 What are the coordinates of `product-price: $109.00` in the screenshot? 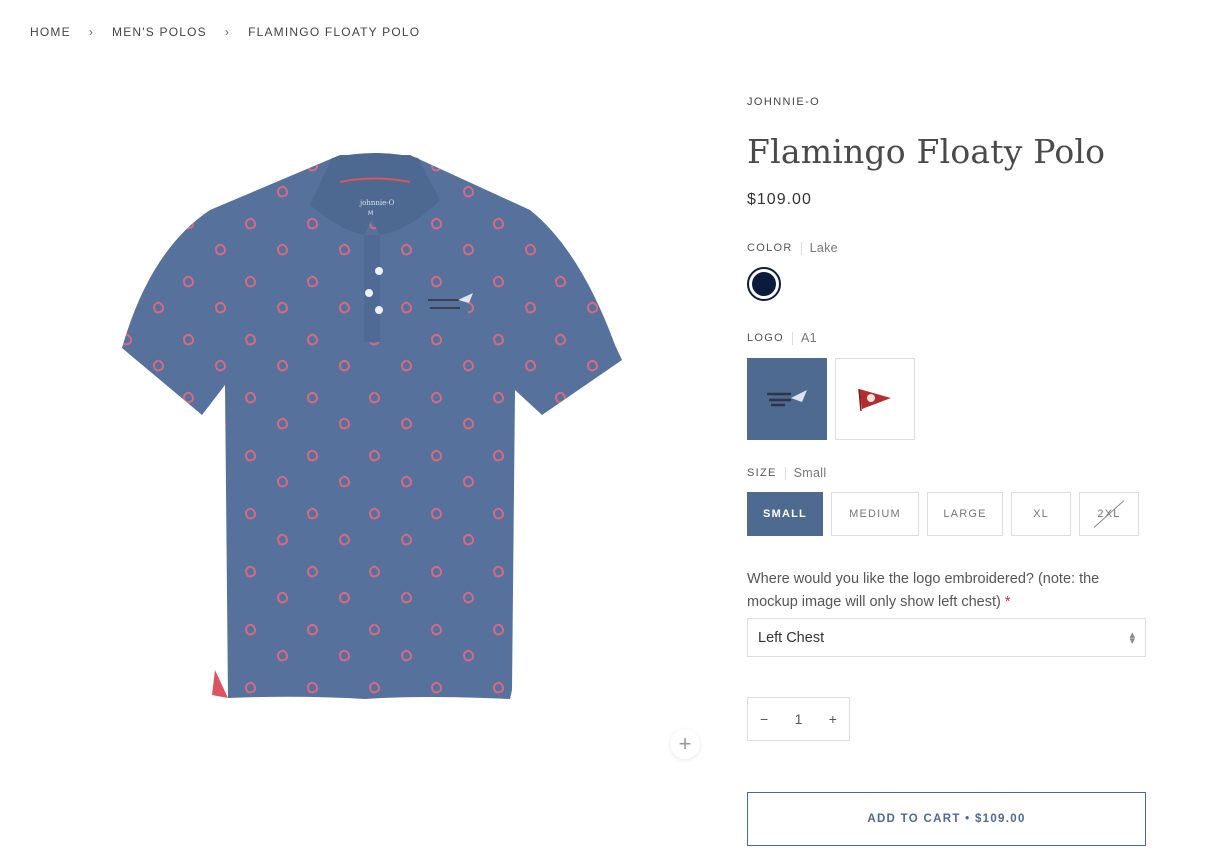 It's located at (779, 199).